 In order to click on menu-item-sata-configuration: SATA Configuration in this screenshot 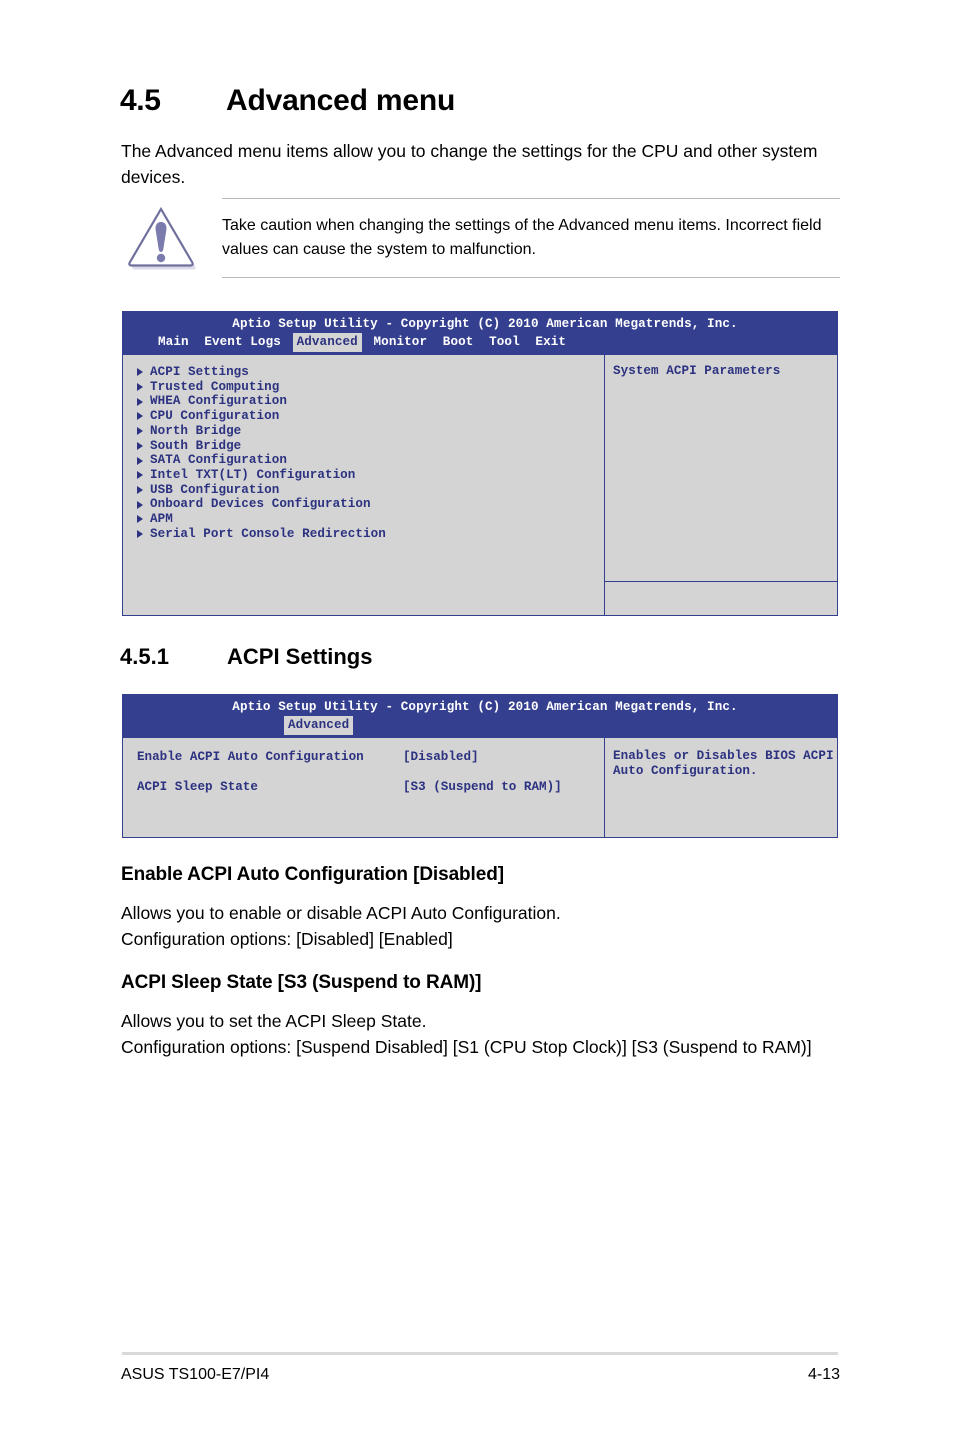, I will do `click(366, 460)`.